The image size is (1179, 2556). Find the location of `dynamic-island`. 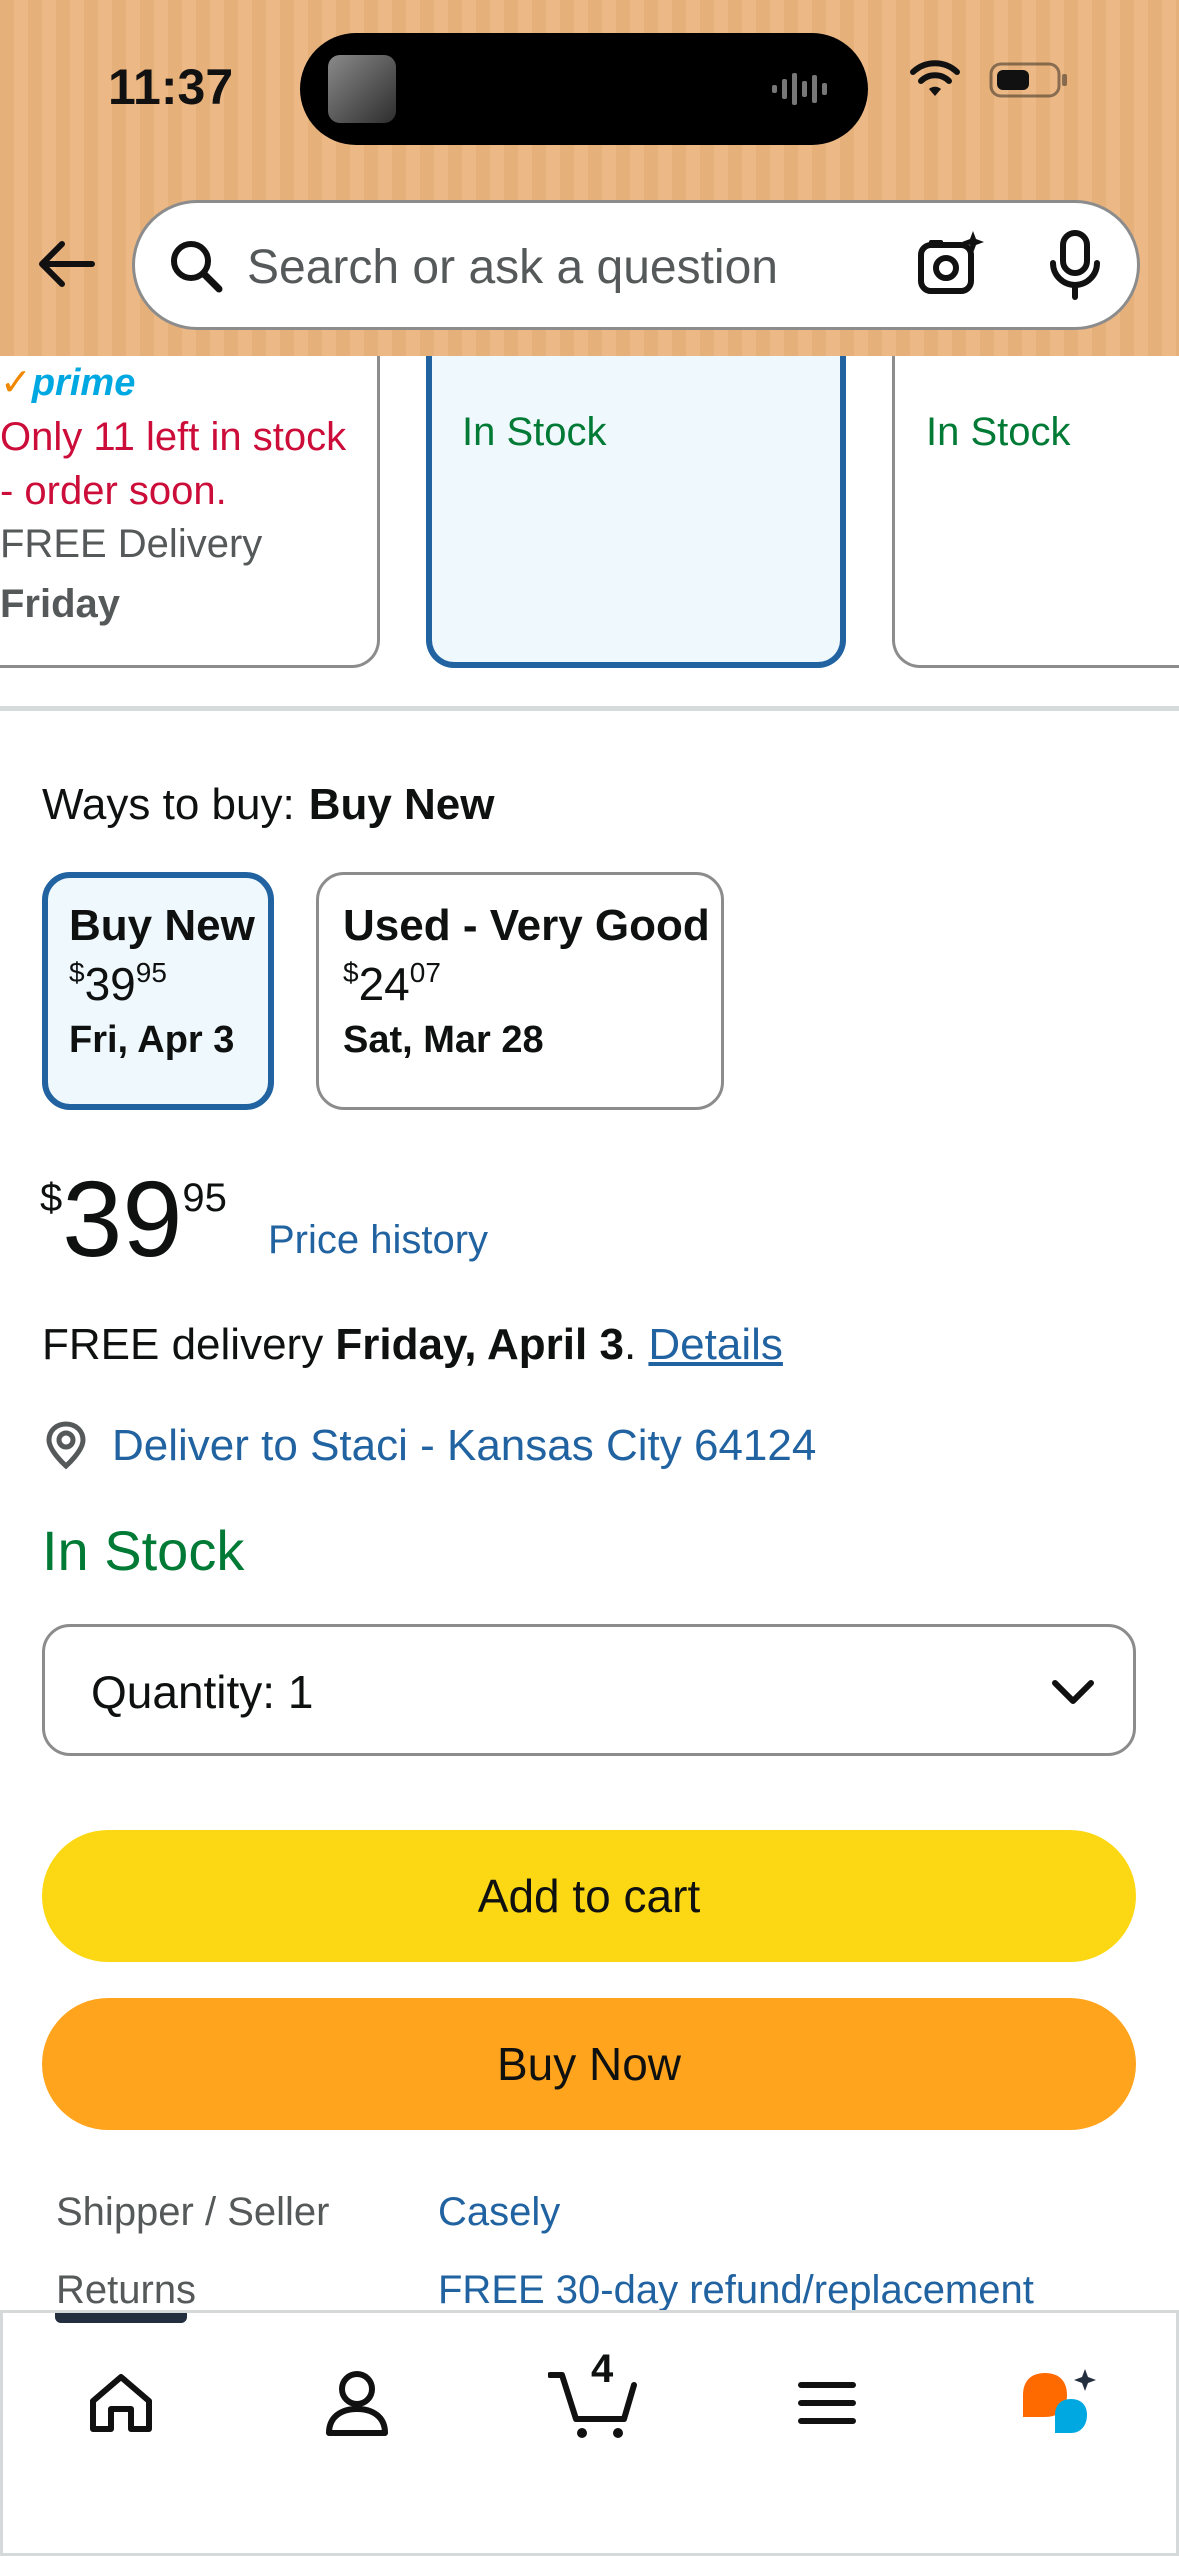

dynamic-island is located at coordinates (584, 89).